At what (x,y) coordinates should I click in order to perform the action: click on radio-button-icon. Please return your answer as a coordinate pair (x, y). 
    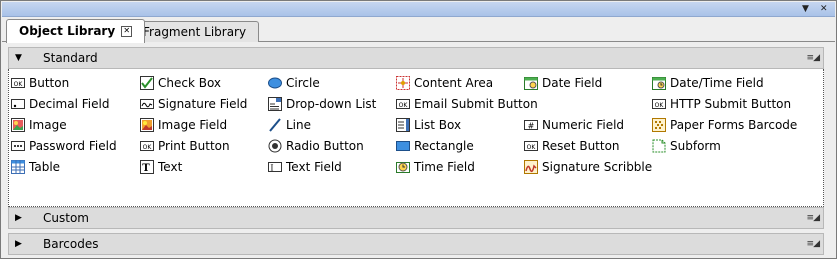
    Looking at the image, I should click on (275, 146).